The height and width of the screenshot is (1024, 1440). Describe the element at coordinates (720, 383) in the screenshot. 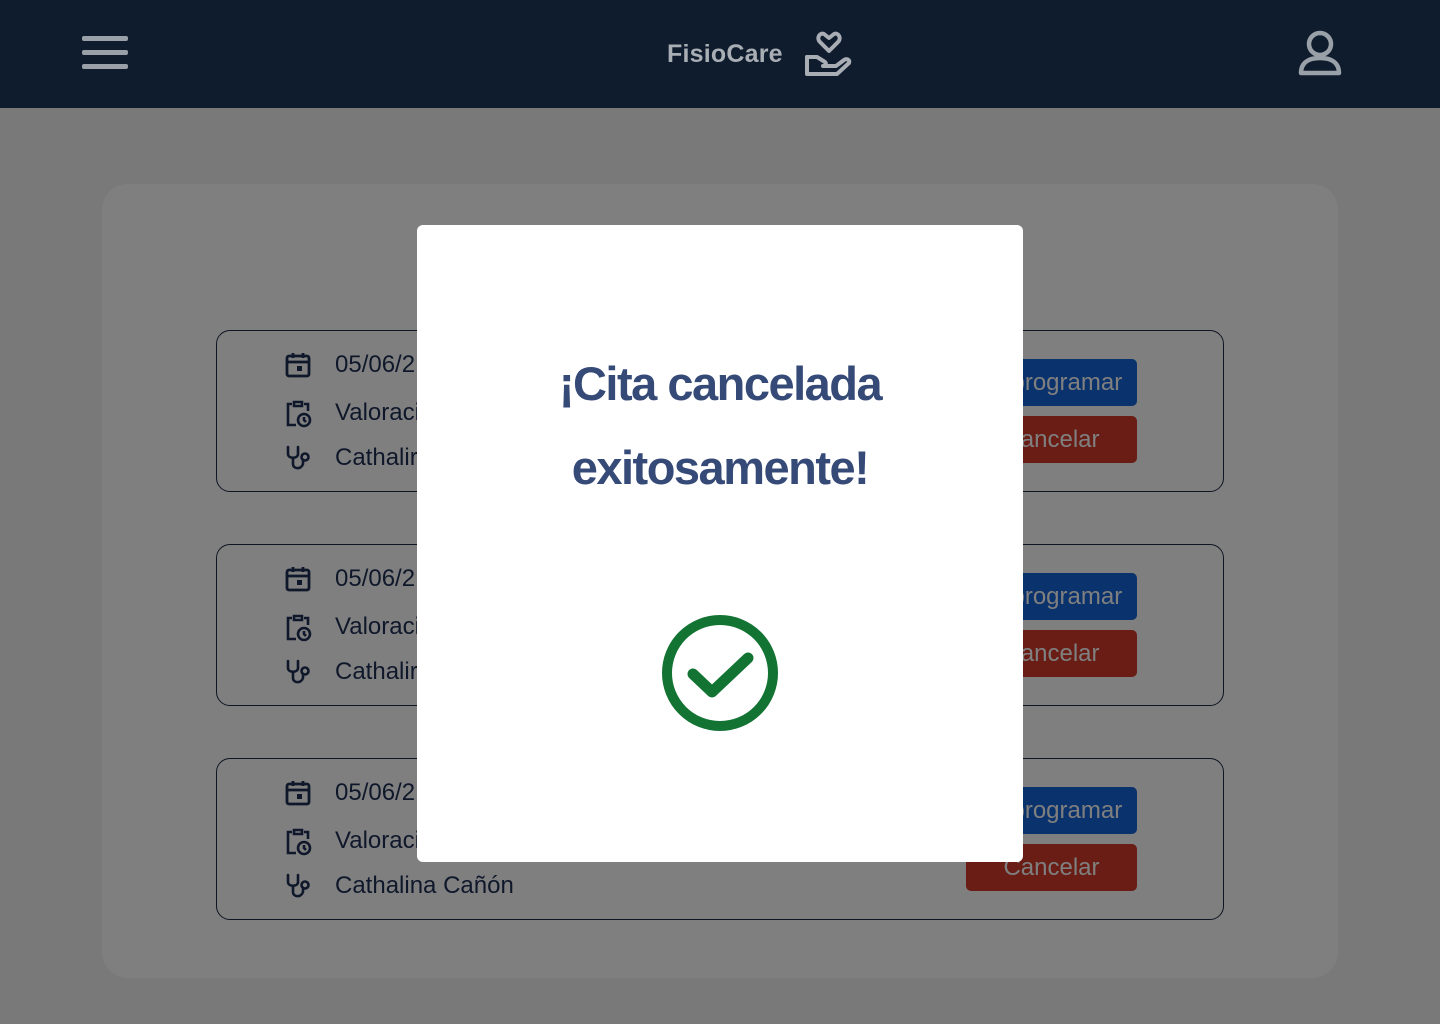

I see `modal-title-line-1: ¡Cita cancelada` at that location.